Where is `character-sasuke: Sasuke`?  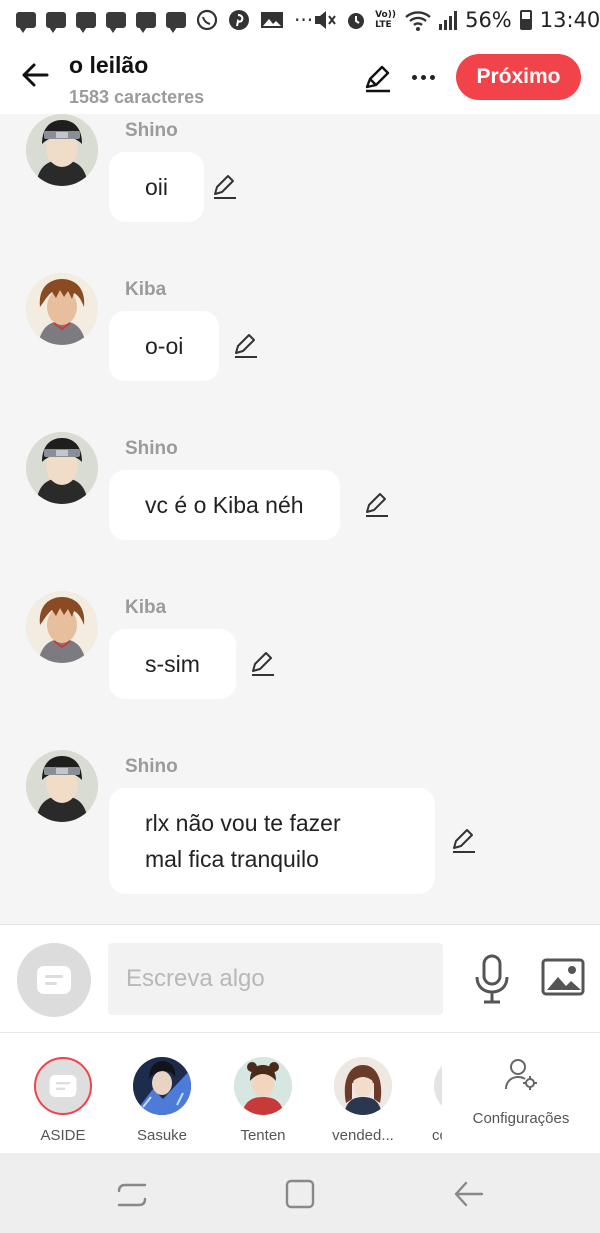 character-sasuke: Sasuke is located at coordinates (162, 1100).